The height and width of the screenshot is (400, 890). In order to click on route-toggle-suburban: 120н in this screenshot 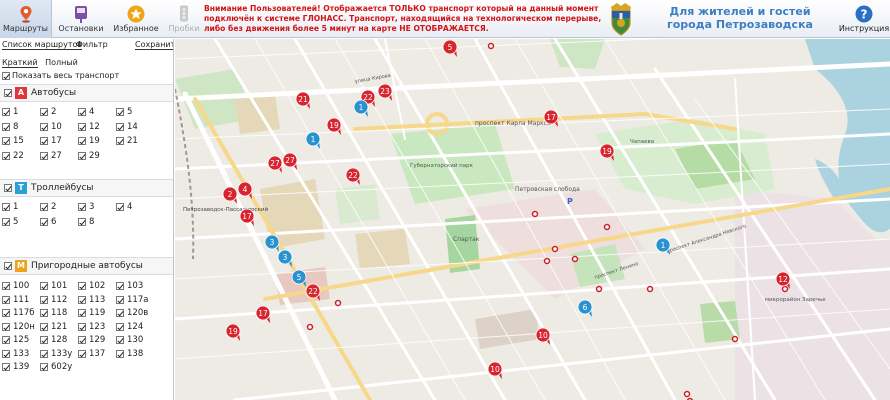, I will do `click(18, 327)`.